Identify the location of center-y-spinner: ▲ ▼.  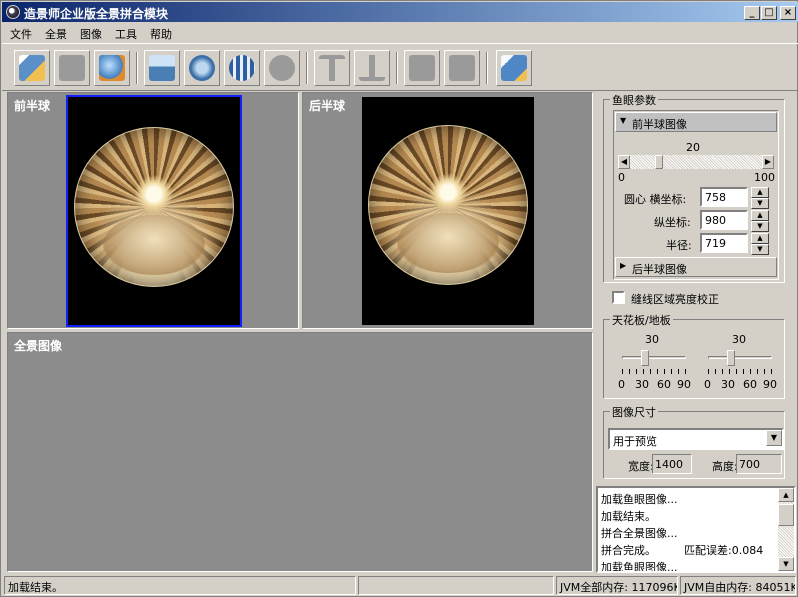
(760, 221).